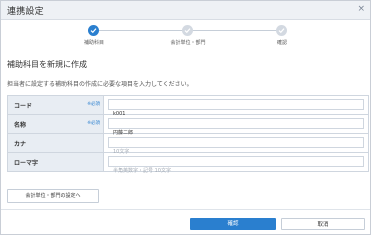 Image resolution: width=371 pixels, height=240 pixels. What do you see at coordinates (56, 143) in the screenshot?
I see `row-label-cell: カナ` at bounding box center [56, 143].